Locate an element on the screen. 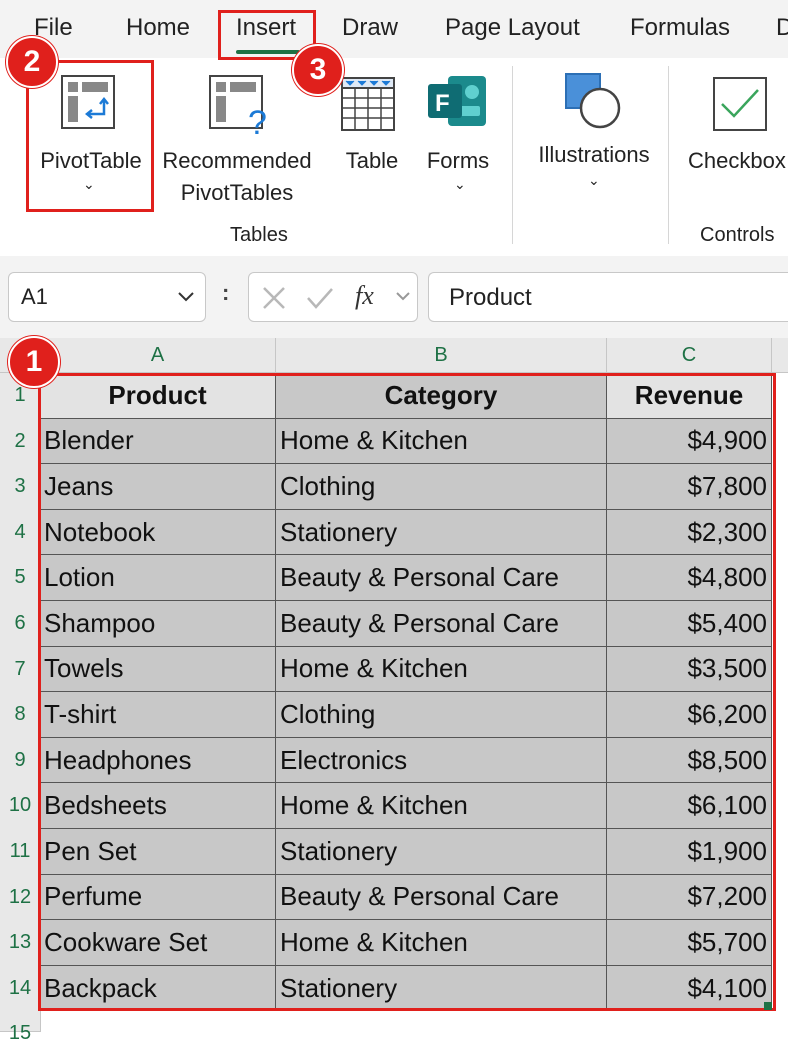 This screenshot has width=788, height=1057. illustrations-button: Illustrations ⌄ is located at coordinates (594, 134).